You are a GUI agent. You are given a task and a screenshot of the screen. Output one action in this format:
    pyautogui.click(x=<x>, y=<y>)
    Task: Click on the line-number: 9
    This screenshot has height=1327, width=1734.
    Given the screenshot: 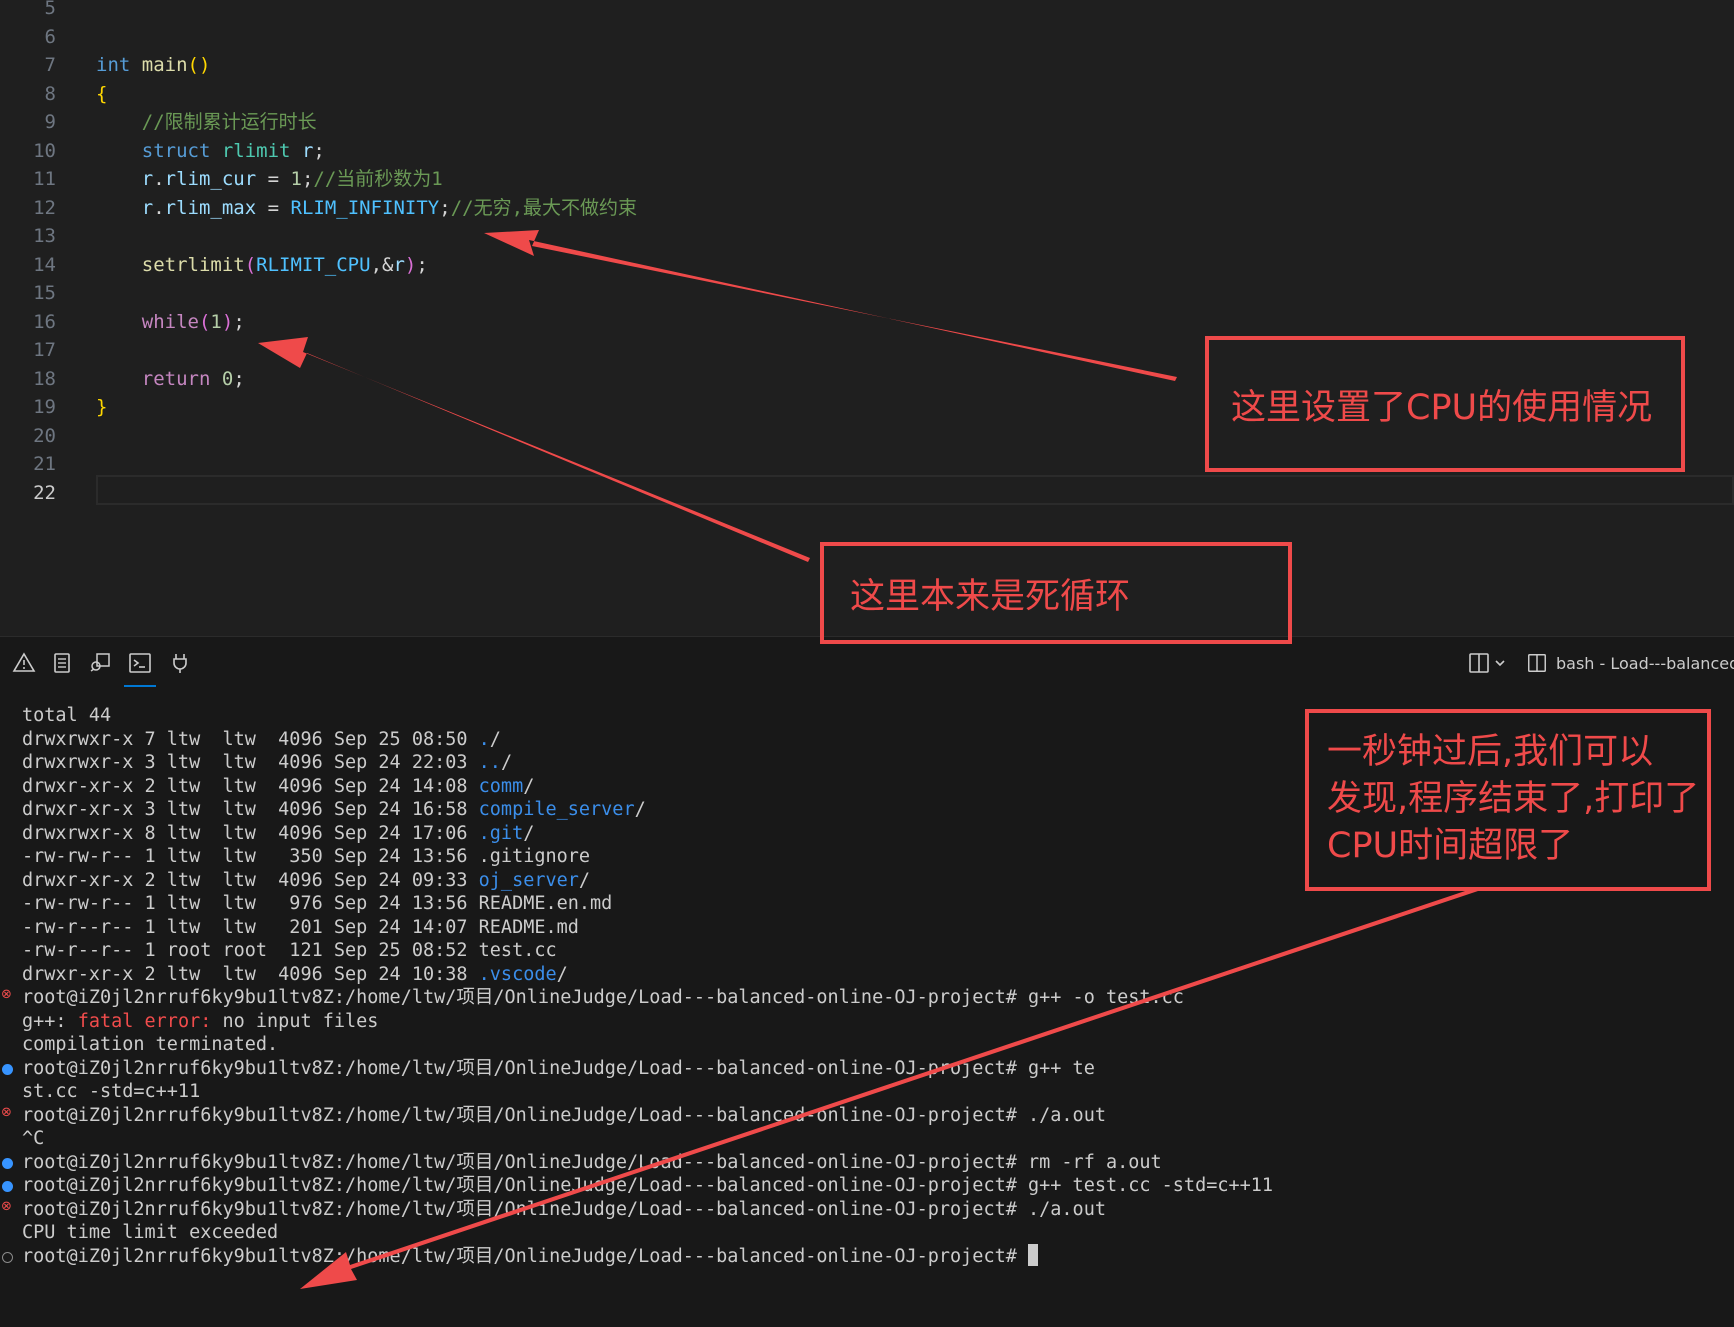 What is the action you would take?
    pyautogui.click(x=50, y=122)
    